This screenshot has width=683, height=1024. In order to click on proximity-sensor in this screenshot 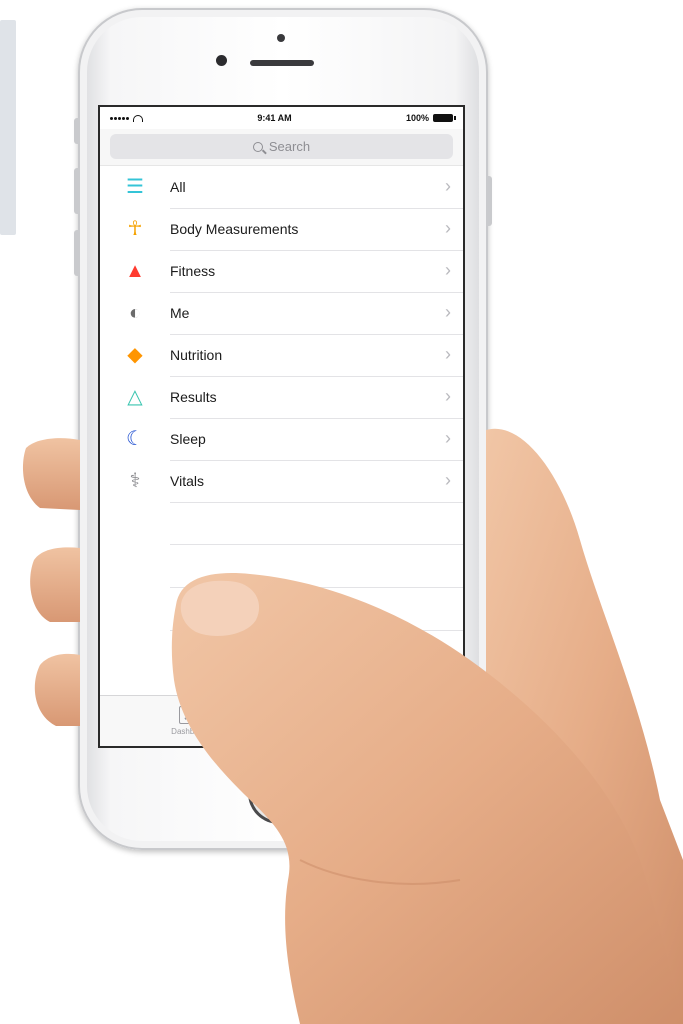, I will do `click(281, 38)`.